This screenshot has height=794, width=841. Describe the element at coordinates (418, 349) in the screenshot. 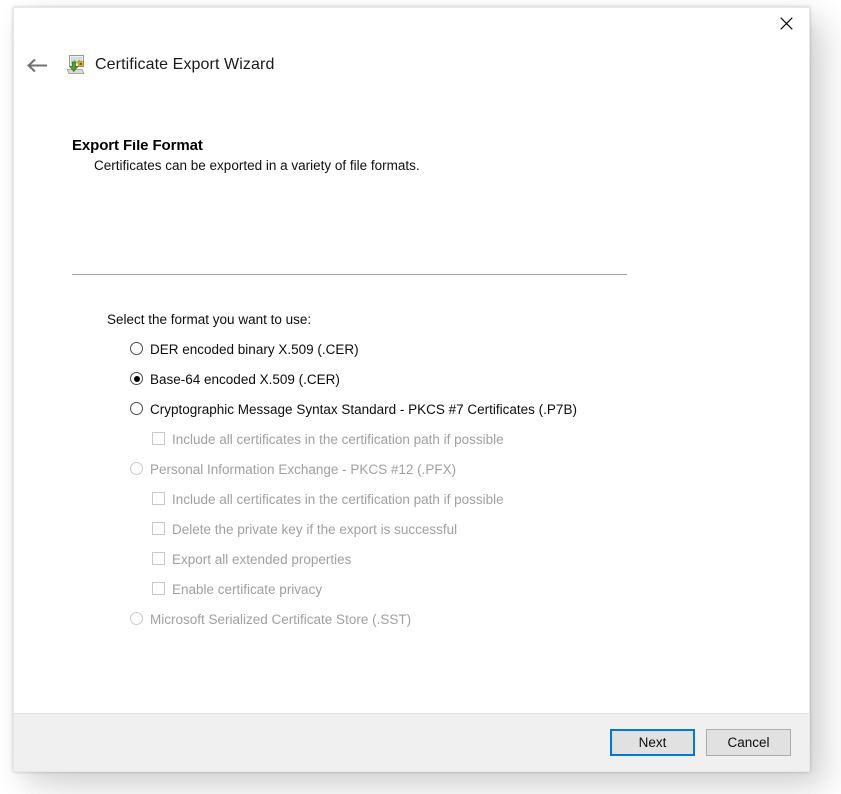

I see `radio-der-encoded-binary-row: DER encoded binary X.509 (.CER)` at that location.